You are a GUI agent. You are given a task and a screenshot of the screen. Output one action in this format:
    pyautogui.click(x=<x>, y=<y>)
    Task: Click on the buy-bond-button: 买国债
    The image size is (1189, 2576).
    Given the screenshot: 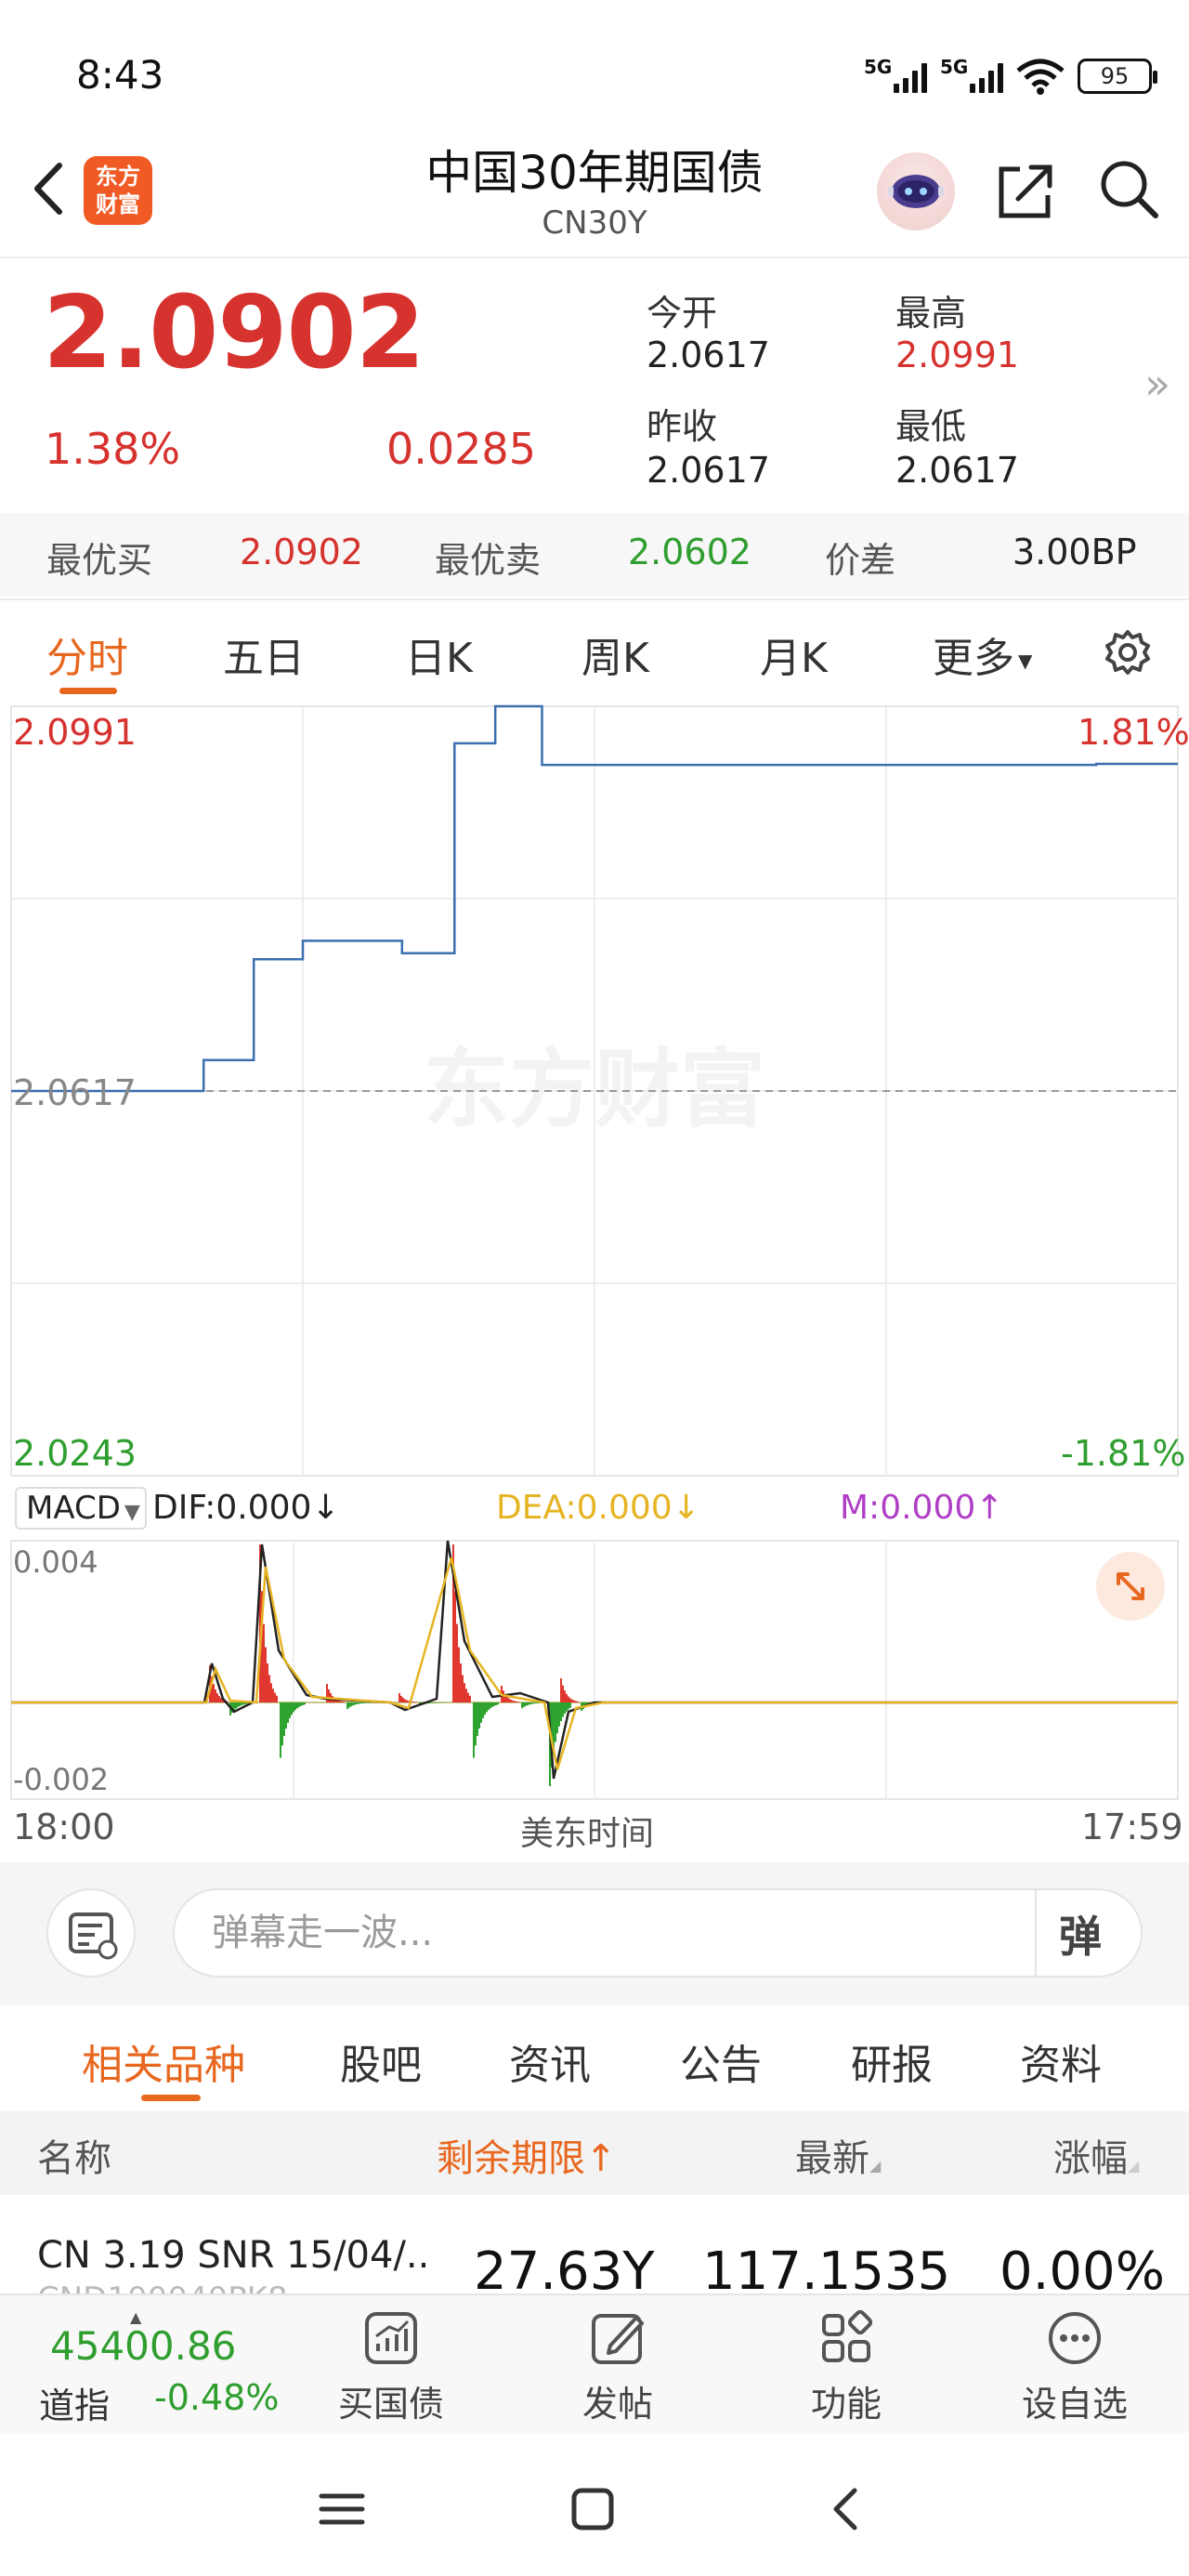 What is the action you would take?
    pyautogui.click(x=391, y=2367)
    